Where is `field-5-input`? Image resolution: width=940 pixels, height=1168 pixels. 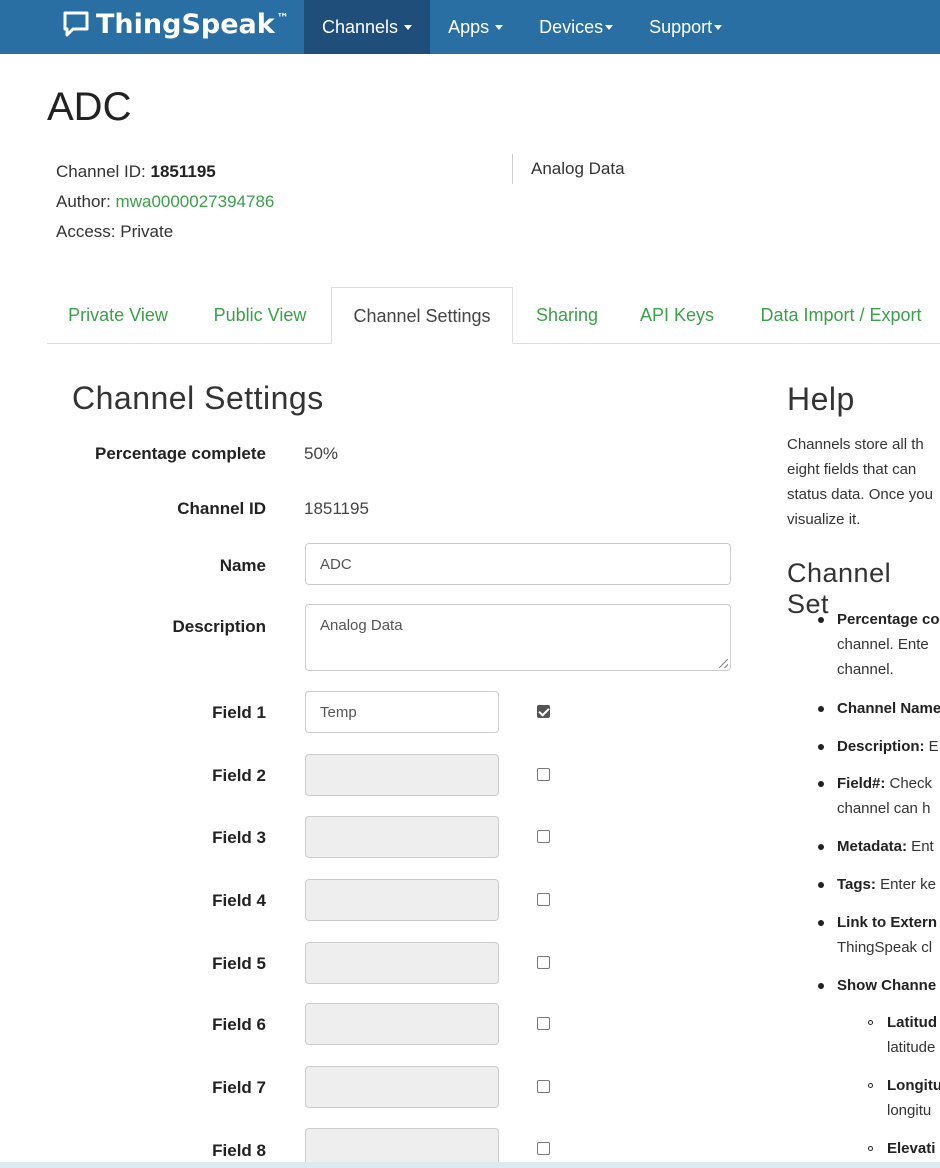 field-5-input is located at coordinates (402, 963).